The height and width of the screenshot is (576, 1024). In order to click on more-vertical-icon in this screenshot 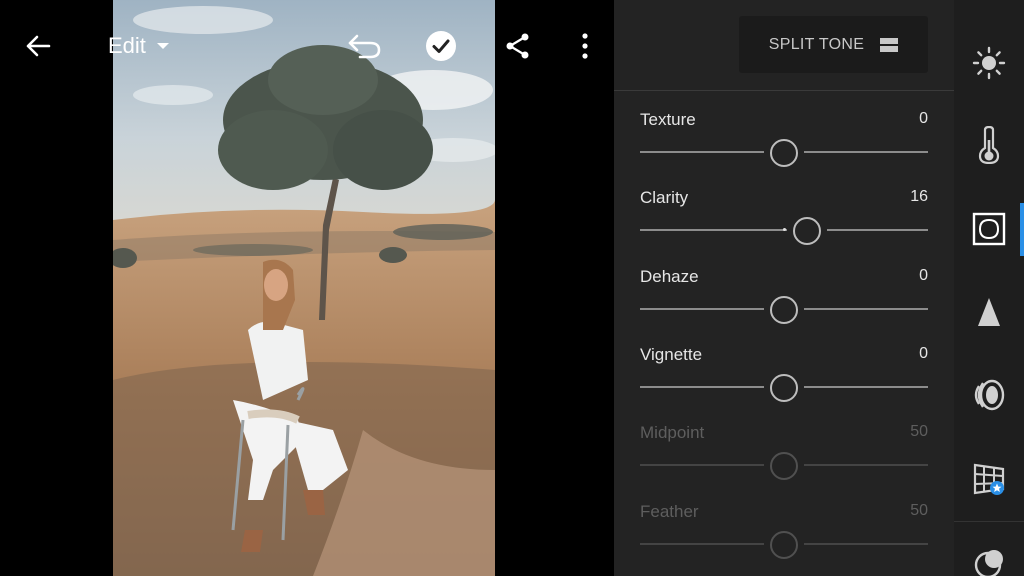, I will do `click(585, 46)`.